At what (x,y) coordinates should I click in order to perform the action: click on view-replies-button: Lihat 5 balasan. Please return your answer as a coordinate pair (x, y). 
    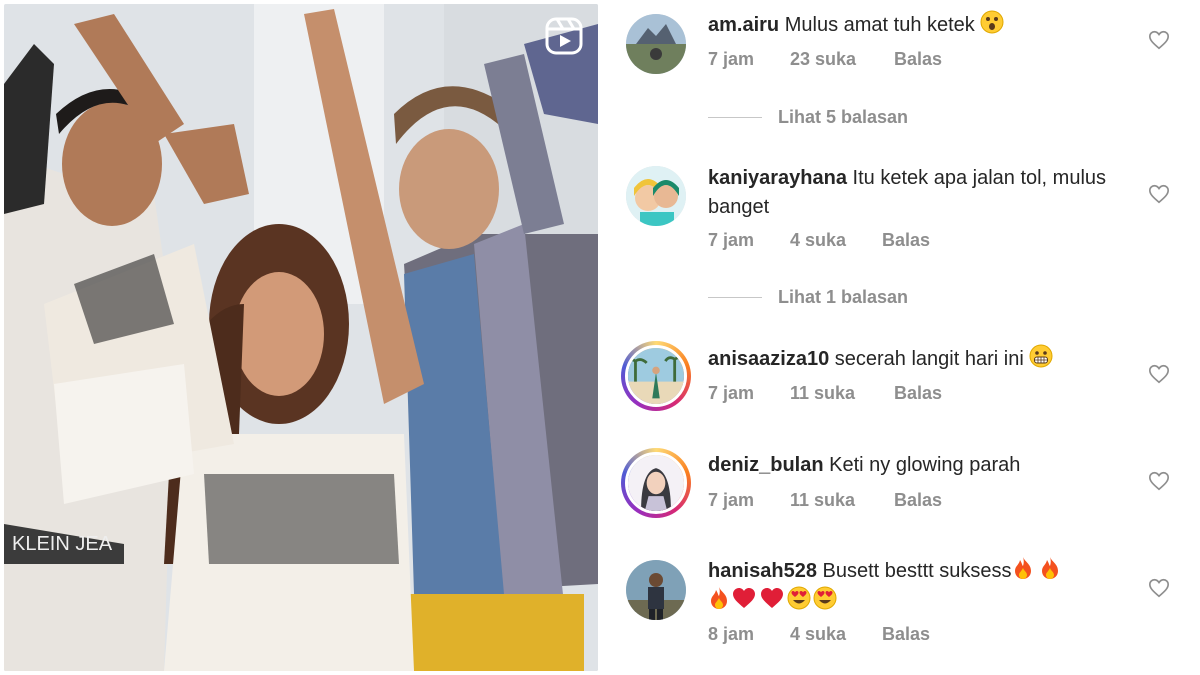
    Looking at the image, I should click on (808, 117).